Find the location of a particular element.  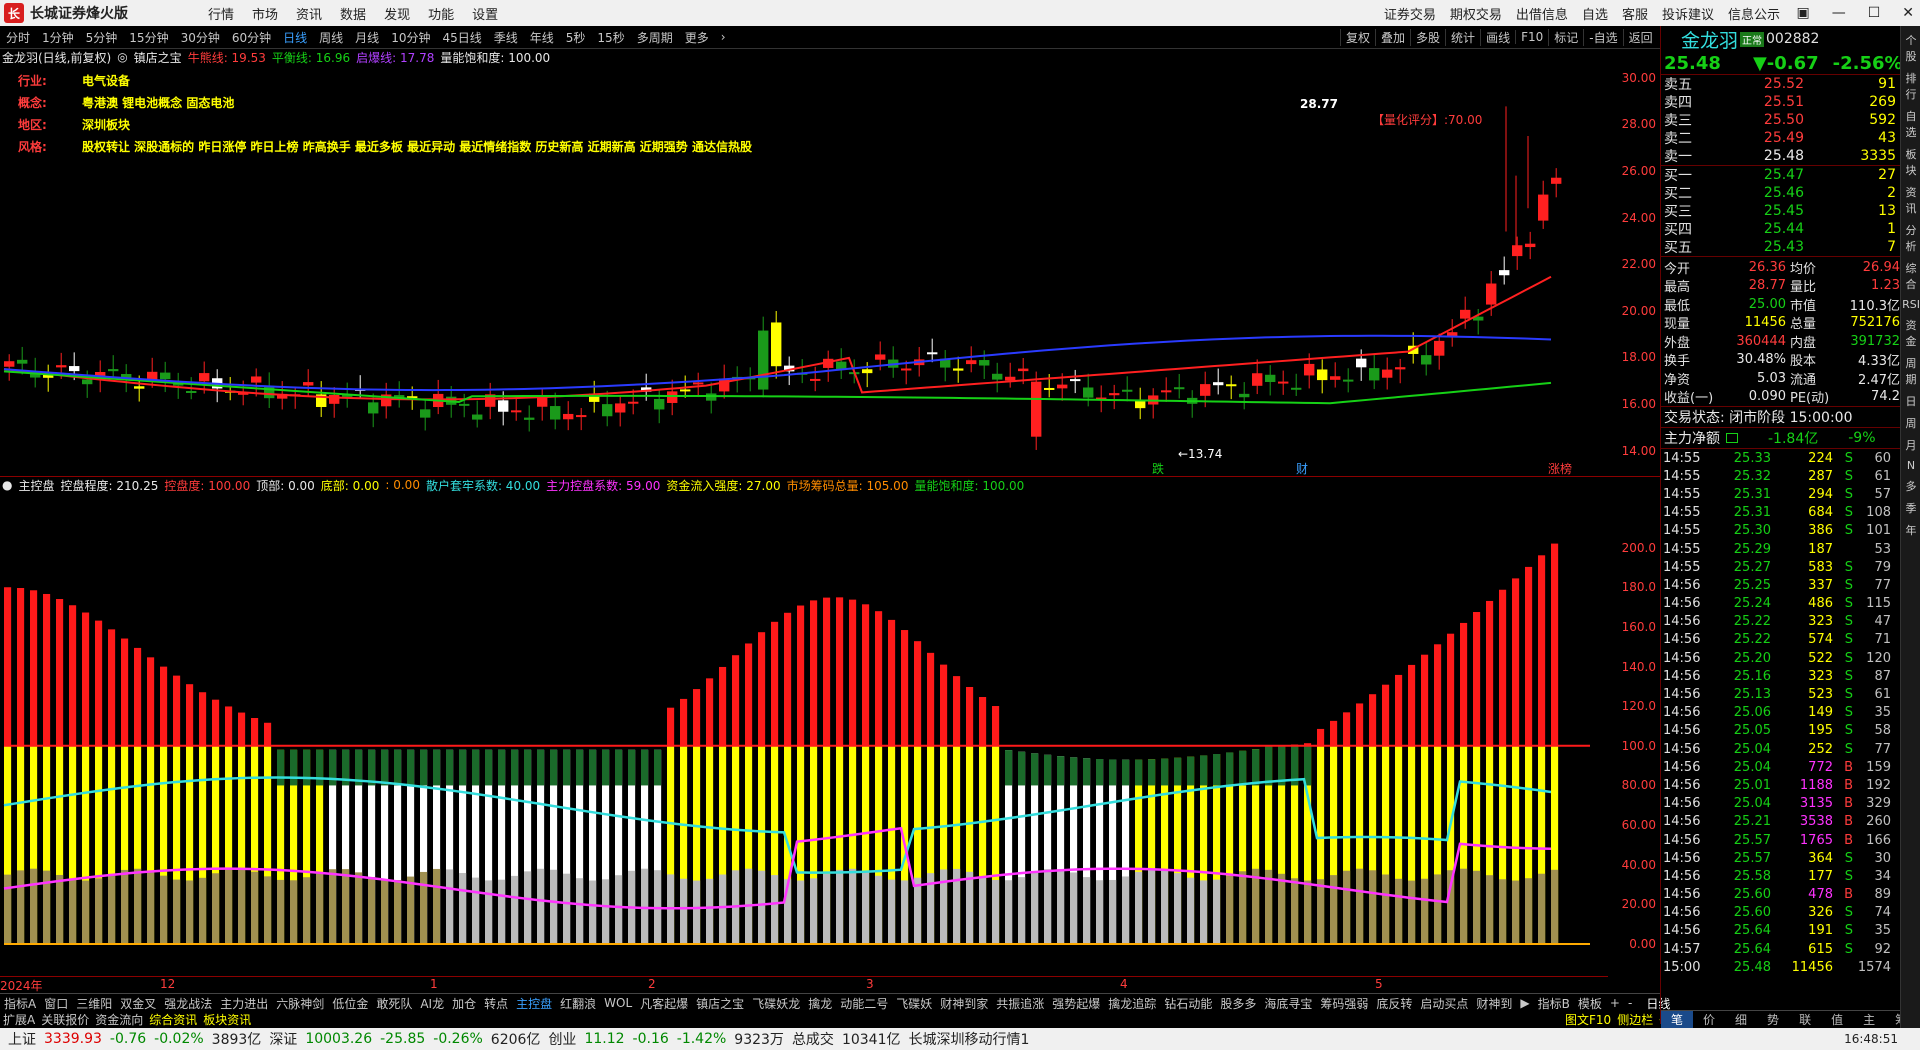

order-book-row: 卖五 25.52 91 is located at coordinates (1781, 84).